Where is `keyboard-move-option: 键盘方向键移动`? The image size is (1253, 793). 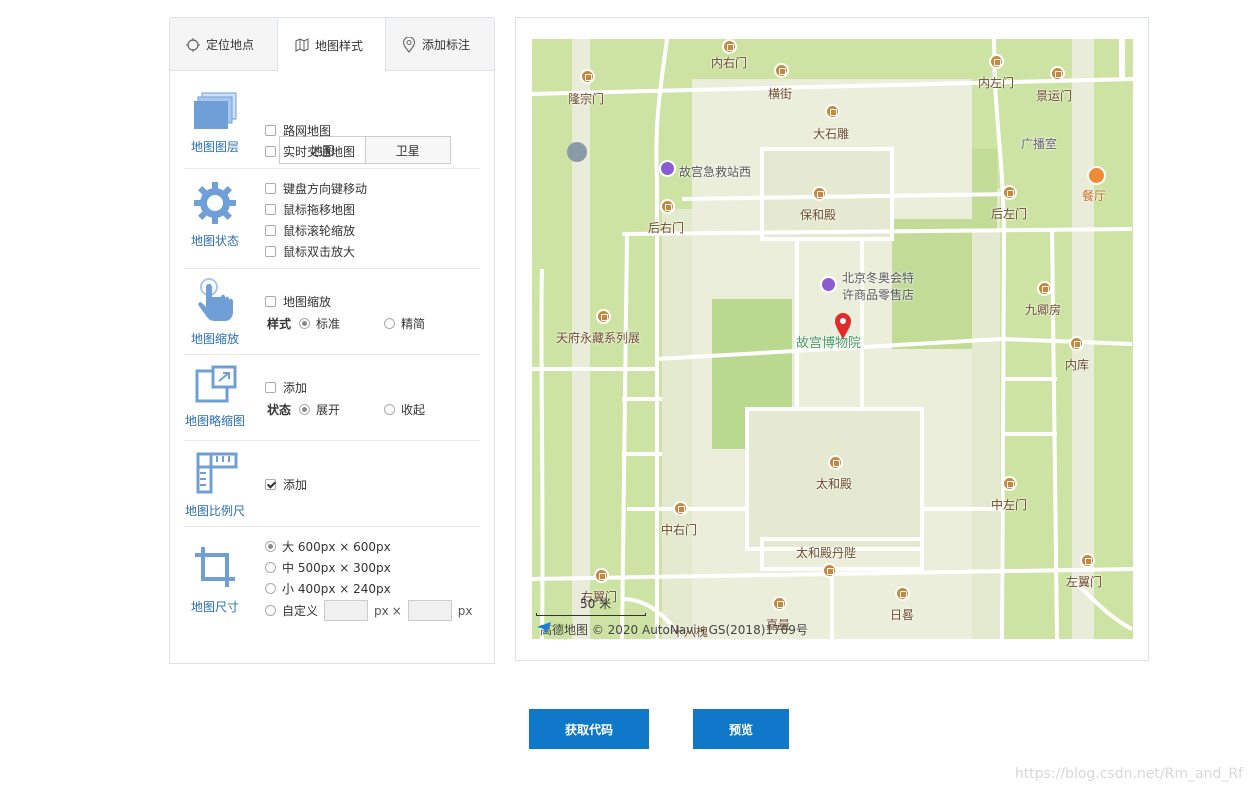
keyboard-move-option: 键盘方向键移动 is located at coordinates (316, 188).